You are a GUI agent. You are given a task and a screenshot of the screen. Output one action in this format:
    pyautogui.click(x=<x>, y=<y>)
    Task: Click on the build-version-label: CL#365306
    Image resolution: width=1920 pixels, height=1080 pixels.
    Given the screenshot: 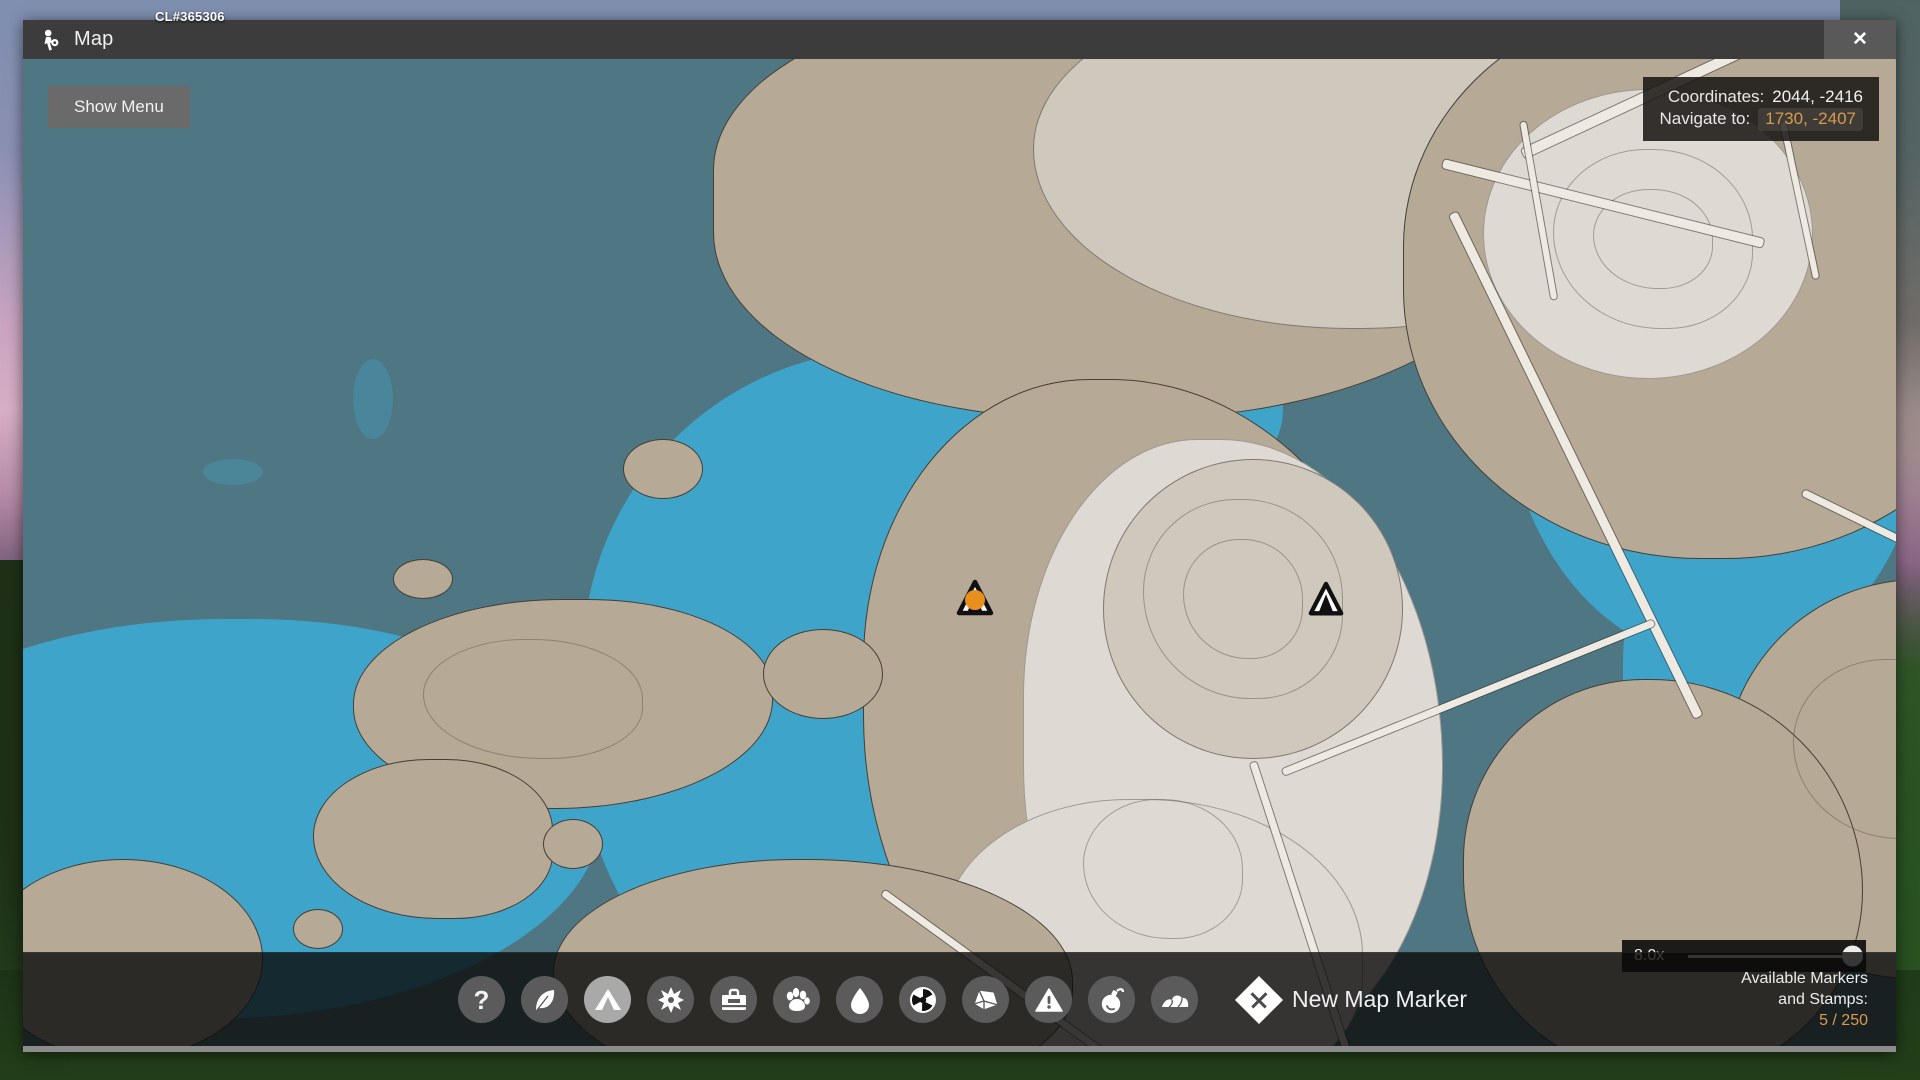 What is the action you would take?
    pyautogui.click(x=190, y=16)
    